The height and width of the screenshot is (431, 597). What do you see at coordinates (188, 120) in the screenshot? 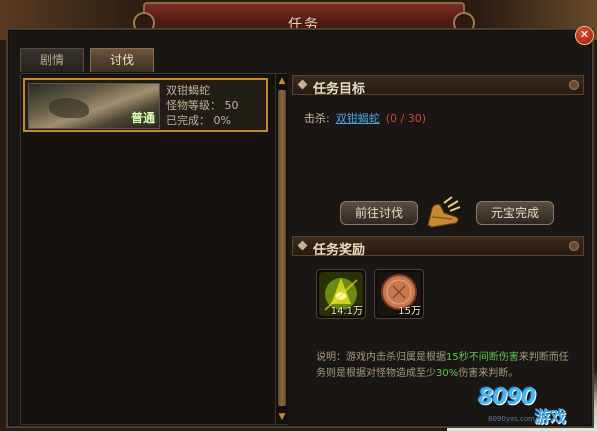
I see `quest-complete-label: 已完成：` at bounding box center [188, 120].